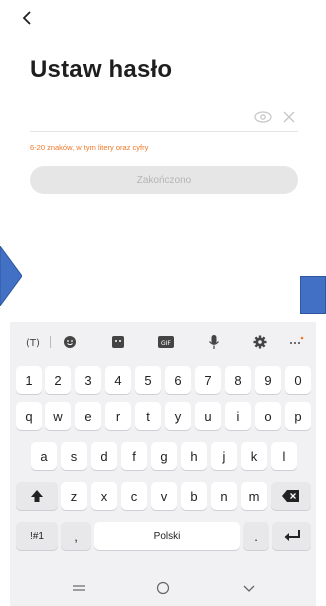 The height and width of the screenshot is (606, 326). Describe the element at coordinates (135, 118) in the screenshot. I see `password-input` at that location.